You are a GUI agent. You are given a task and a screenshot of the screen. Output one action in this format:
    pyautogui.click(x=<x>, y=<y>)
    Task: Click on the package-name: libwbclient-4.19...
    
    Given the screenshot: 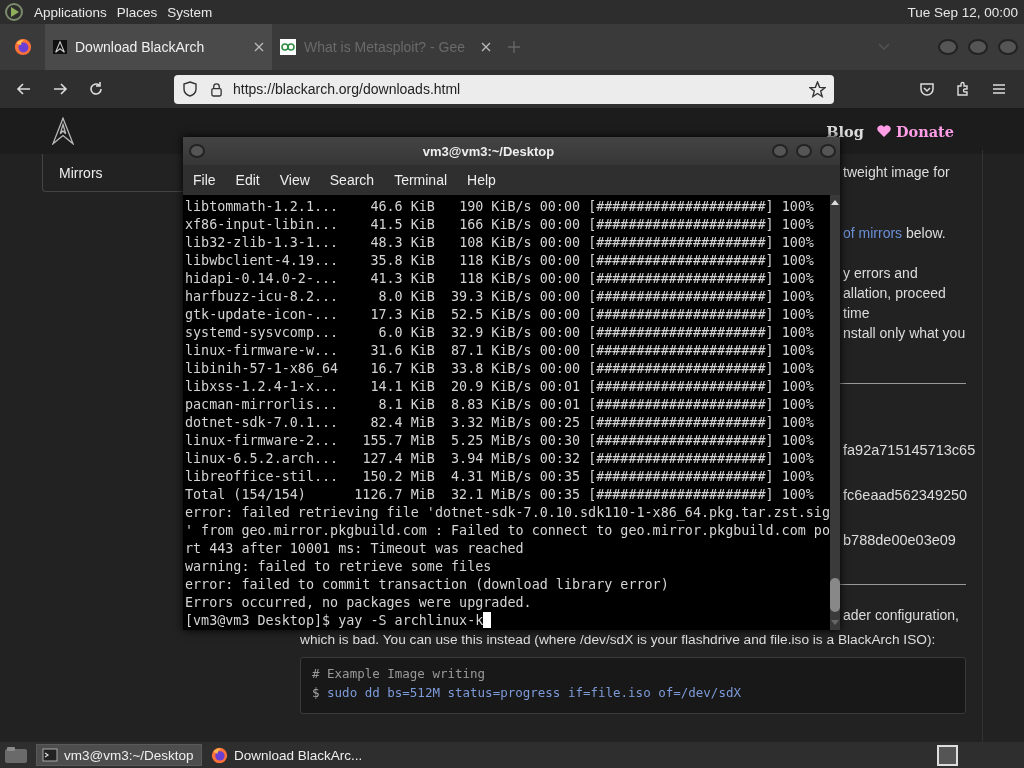 What is the action you would take?
    pyautogui.click(x=262, y=260)
    